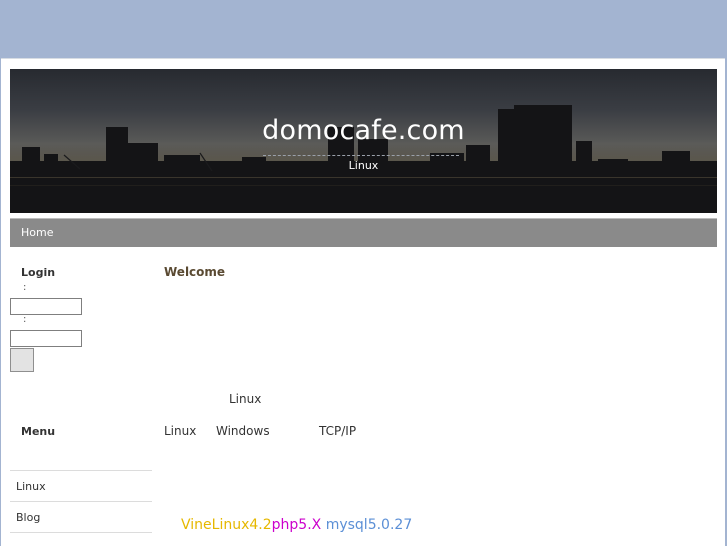 The width and height of the screenshot is (727, 546). What do you see at coordinates (25, 287) in the screenshot?
I see `username-label: :` at bounding box center [25, 287].